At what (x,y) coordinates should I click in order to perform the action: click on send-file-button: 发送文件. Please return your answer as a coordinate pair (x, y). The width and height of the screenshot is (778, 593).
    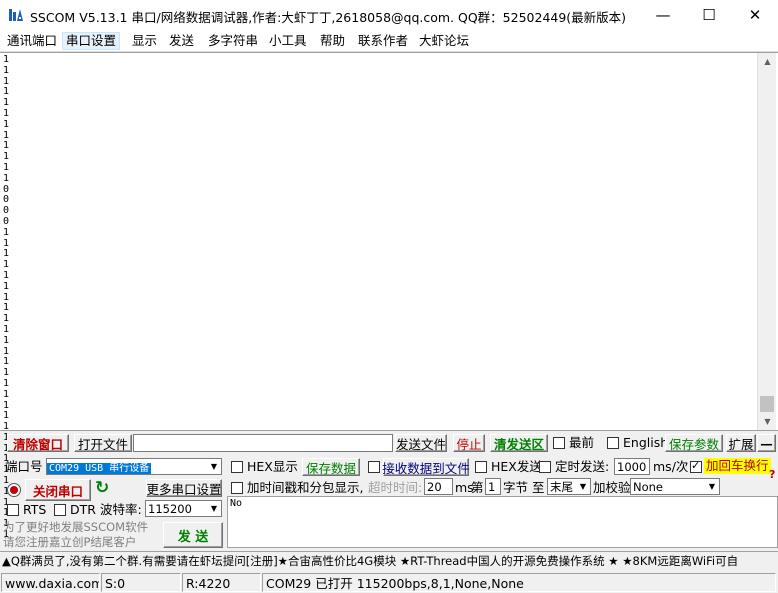
    Looking at the image, I should click on (421, 443).